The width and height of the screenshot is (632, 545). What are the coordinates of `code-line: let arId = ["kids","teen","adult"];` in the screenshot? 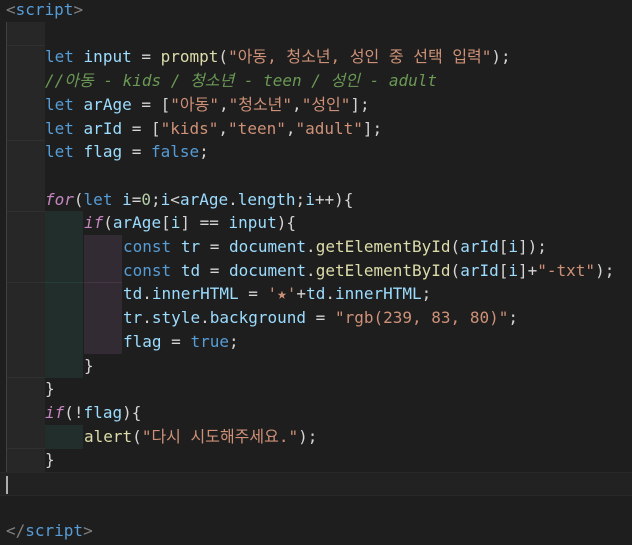 It's located at (316, 128).